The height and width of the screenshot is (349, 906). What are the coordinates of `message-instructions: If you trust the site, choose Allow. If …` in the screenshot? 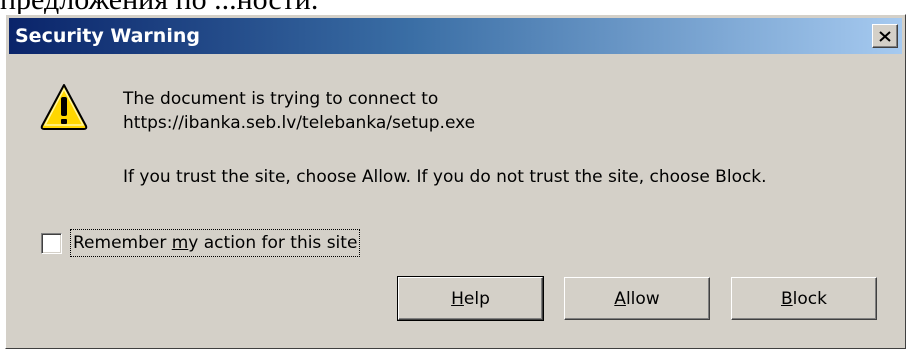 It's located at (445, 177).